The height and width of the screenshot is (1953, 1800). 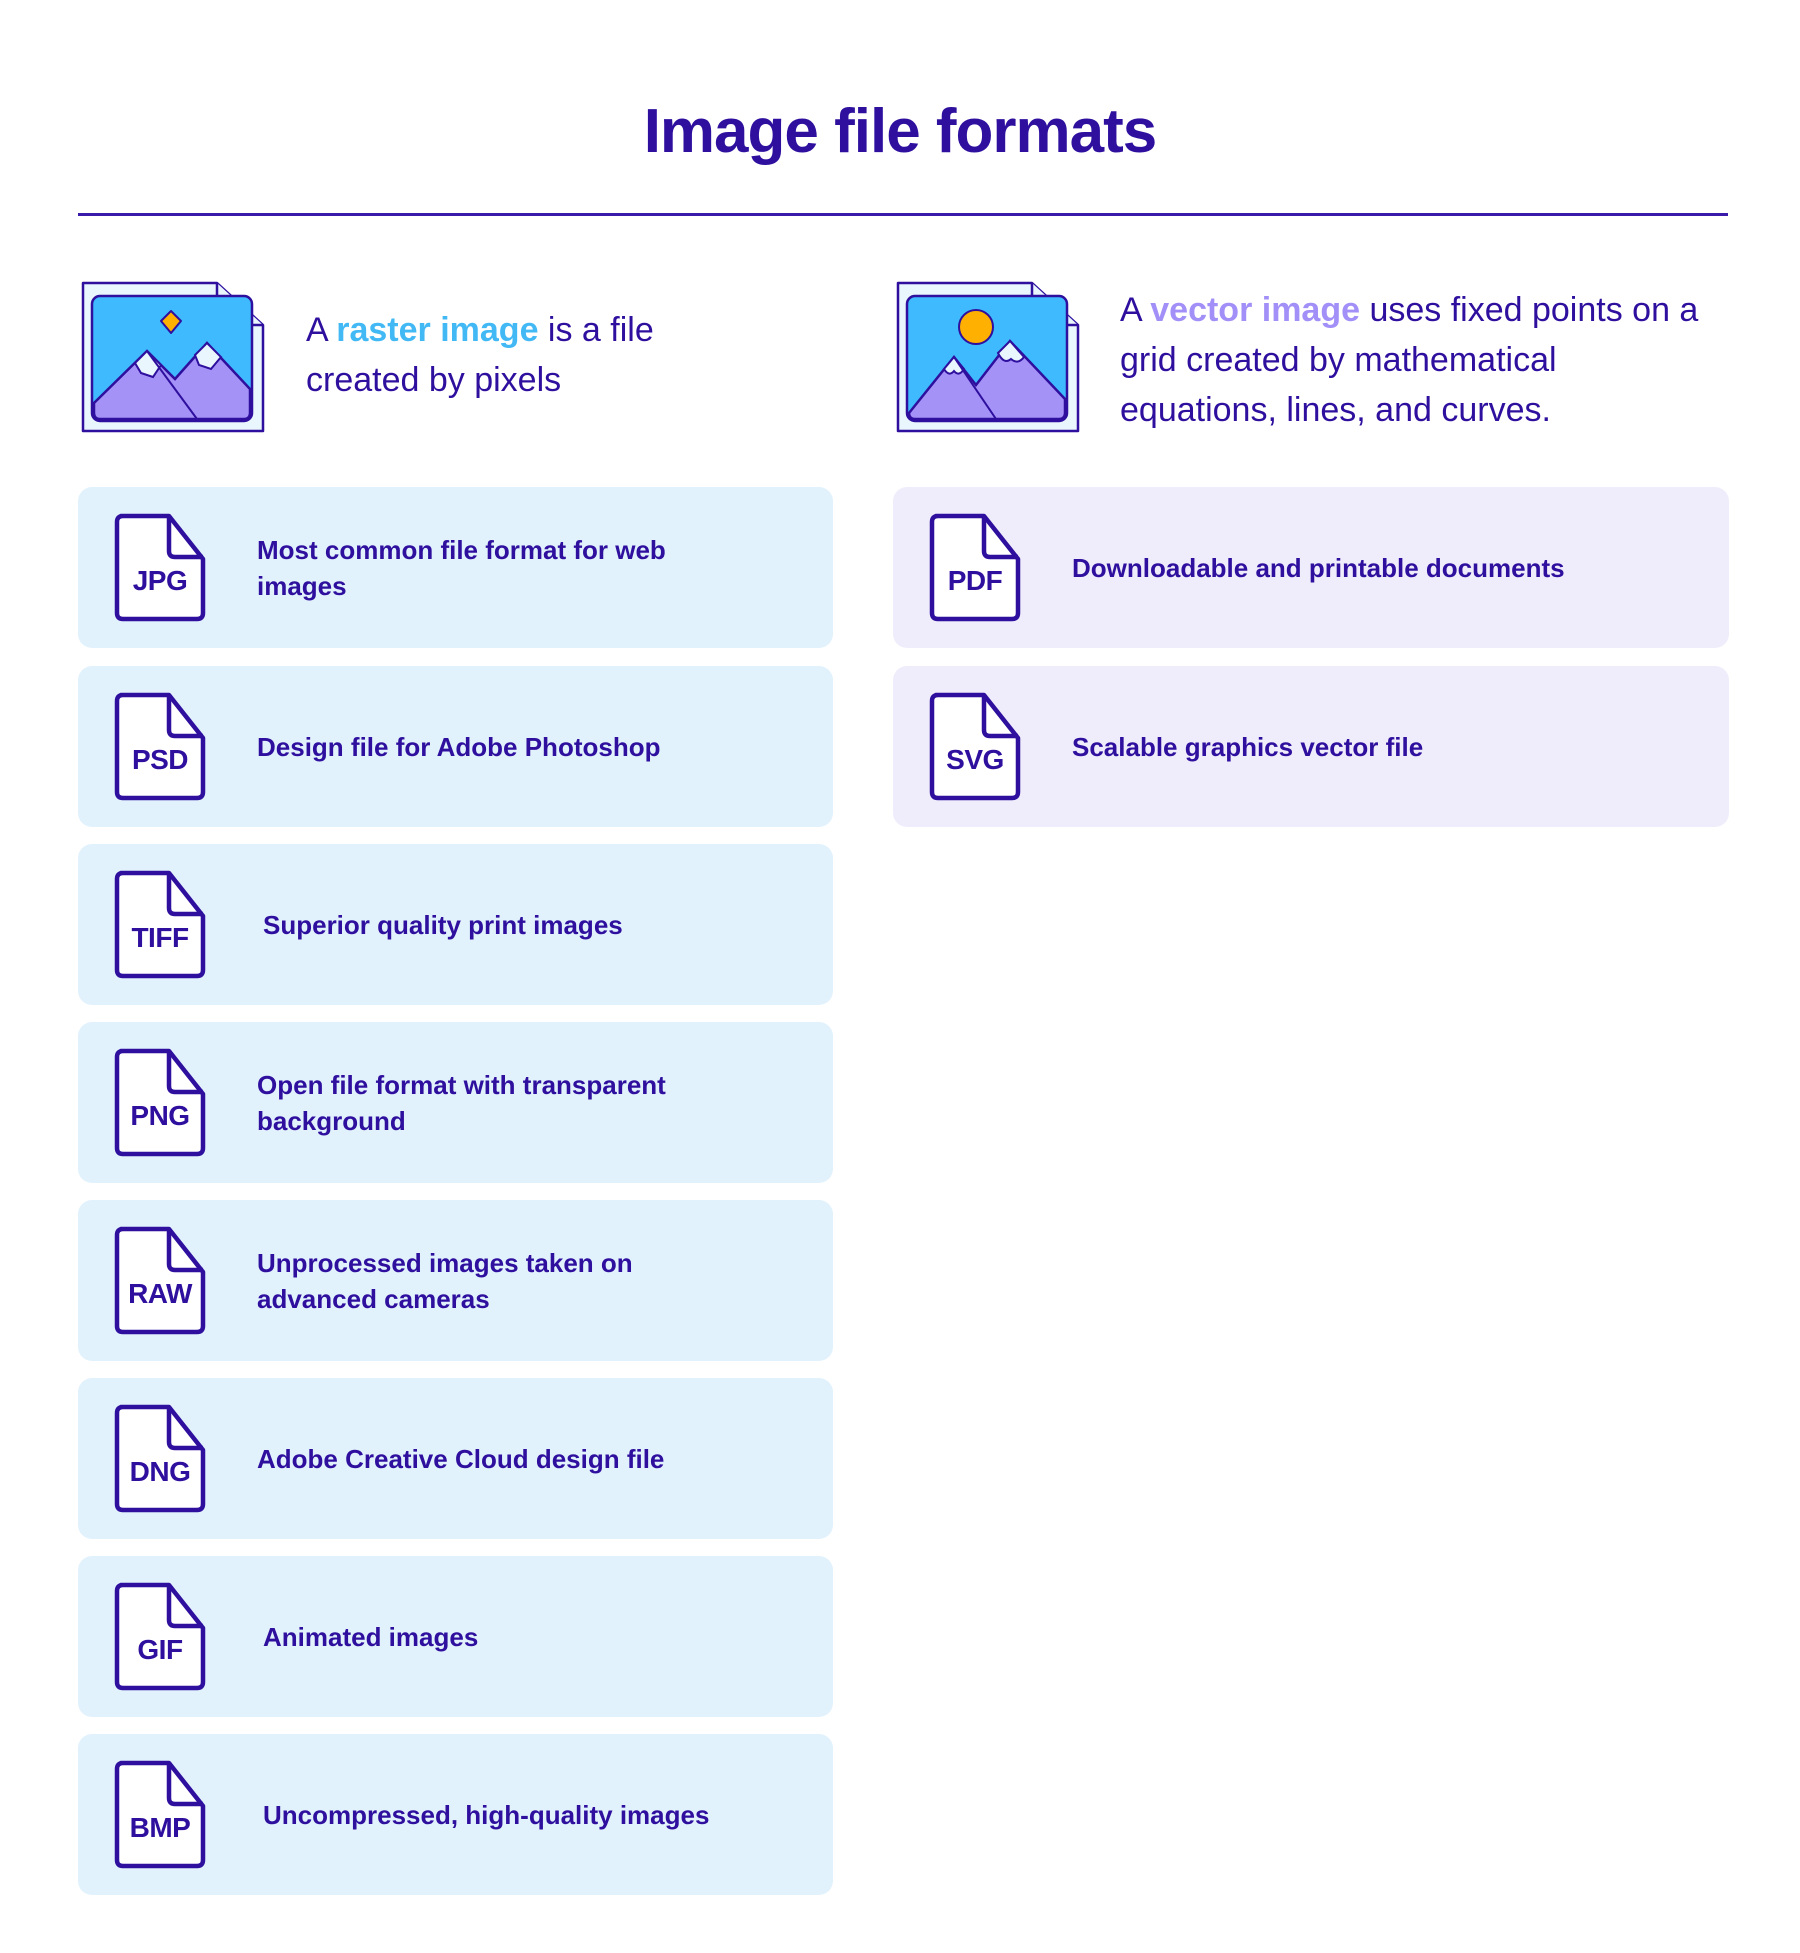 What do you see at coordinates (1248, 746) in the screenshot?
I see `format-description: Scalable graphics vector file` at bounding box center [1248, 746].